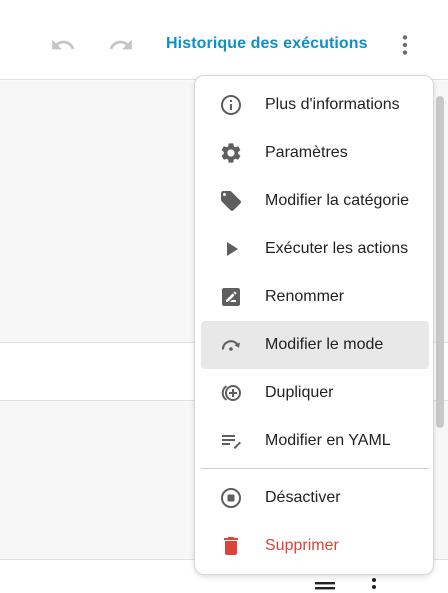 This screenshot has height=593, width=448. Describe the element at coordinates (231, 345) in the screenshot. I see `mode-icon` at that location.